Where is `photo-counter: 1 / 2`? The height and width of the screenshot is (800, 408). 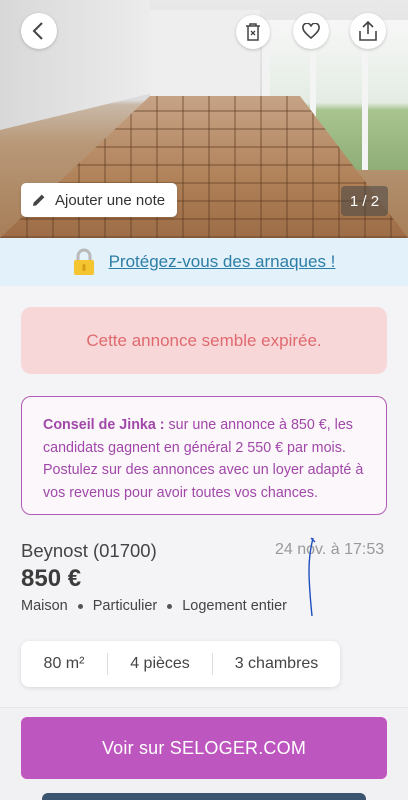 photo-counter: 1 / 2 is located at coordinates (364, 201).